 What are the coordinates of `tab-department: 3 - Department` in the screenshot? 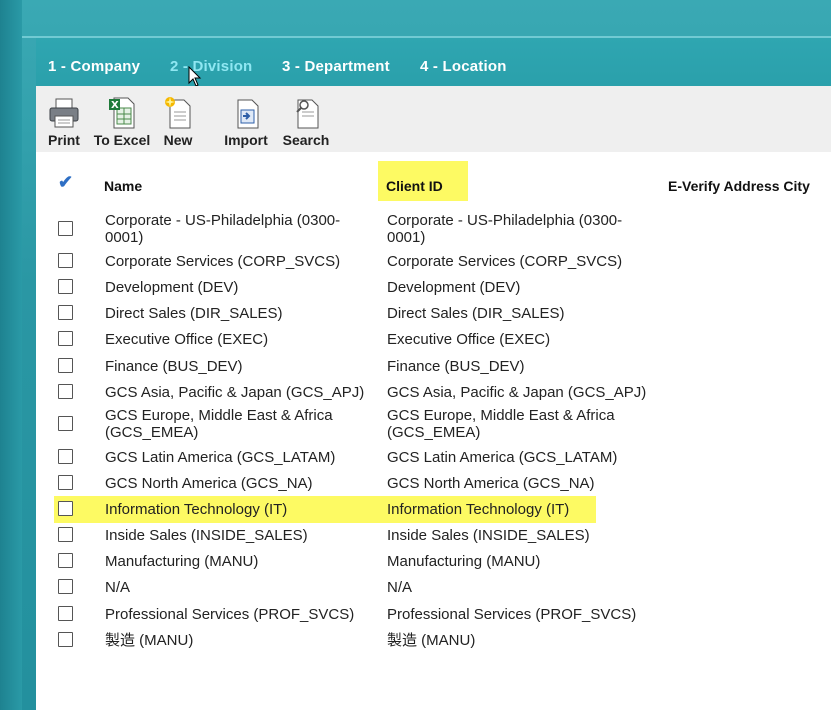 It's located at (336, 66).